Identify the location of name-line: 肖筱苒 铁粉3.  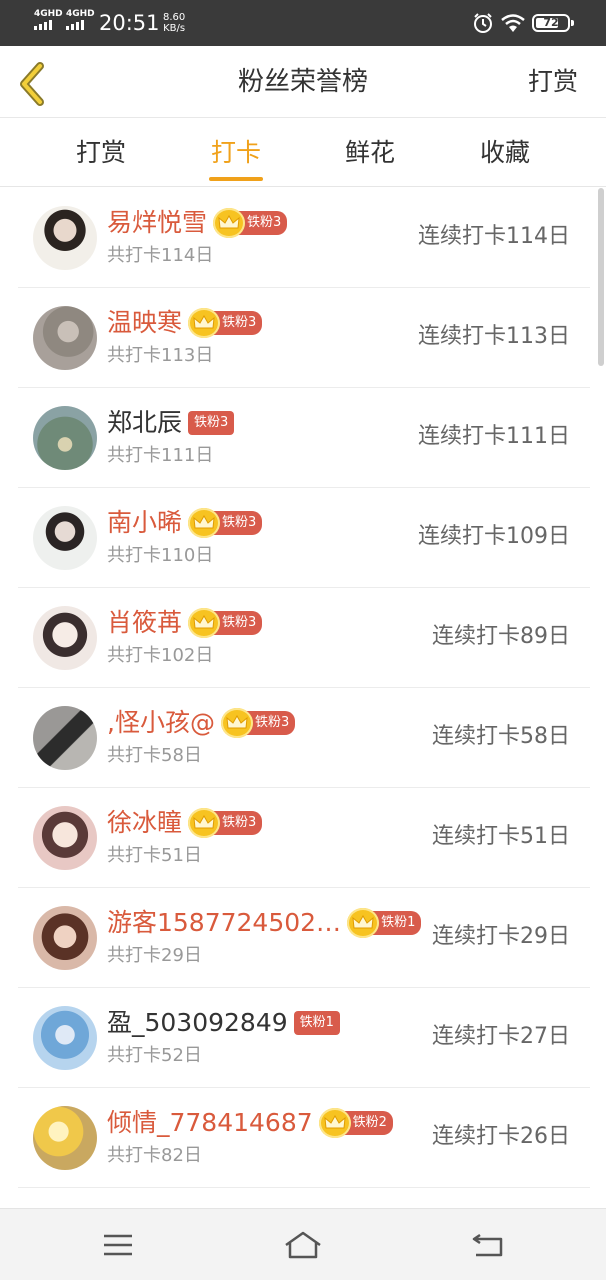
(185, 623).